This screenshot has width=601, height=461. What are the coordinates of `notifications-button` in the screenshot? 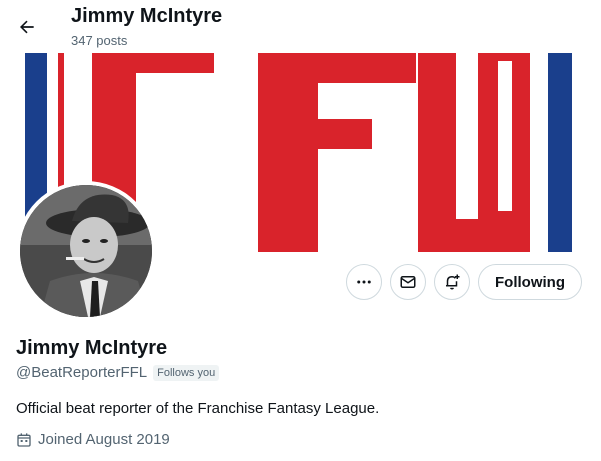 It's located at (452, 282).